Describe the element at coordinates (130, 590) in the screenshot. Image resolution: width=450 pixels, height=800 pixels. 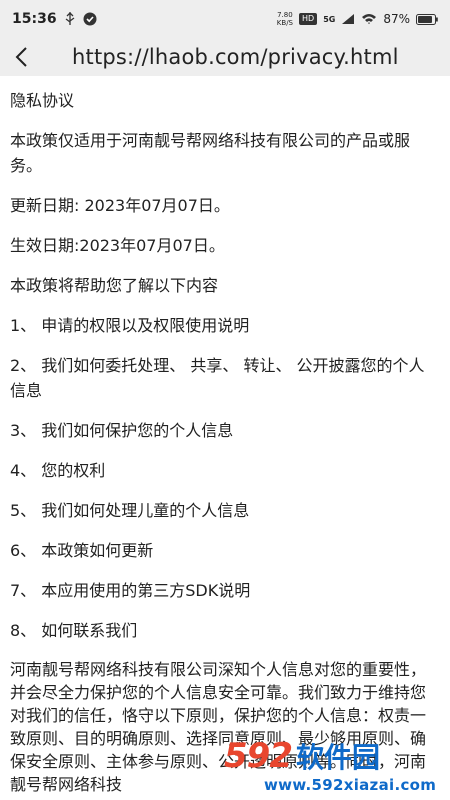
I see `toc-item: 7、 本应用使用的第三方SDK说明` at that location.